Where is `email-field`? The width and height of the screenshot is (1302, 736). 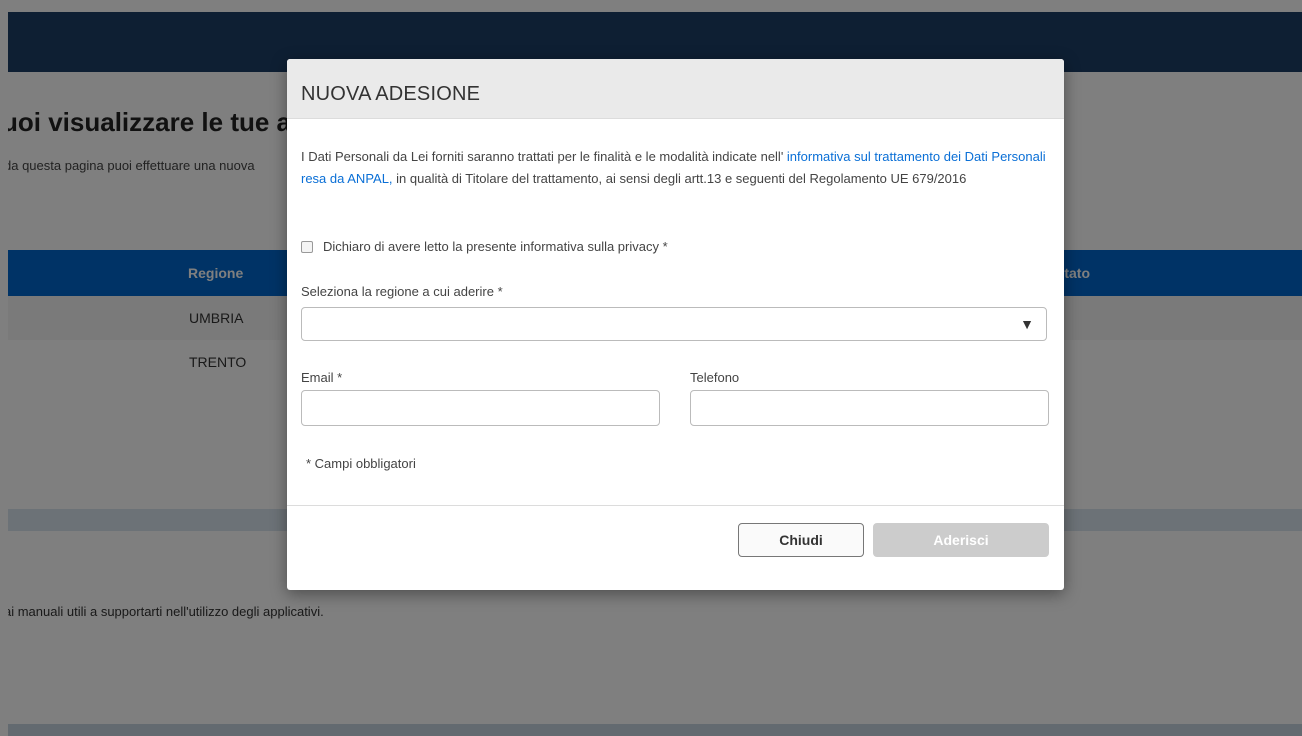 email-field is located at coordinates (480, 408).